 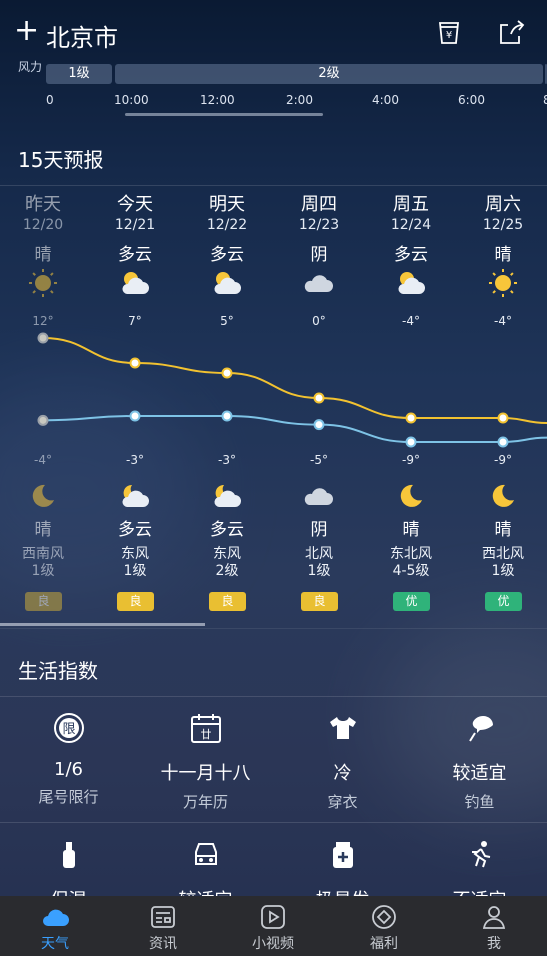 What do you see at coordinates (343, 728) in the screenshot?
I see `clothing-icon` at bounding box center [343, 728].